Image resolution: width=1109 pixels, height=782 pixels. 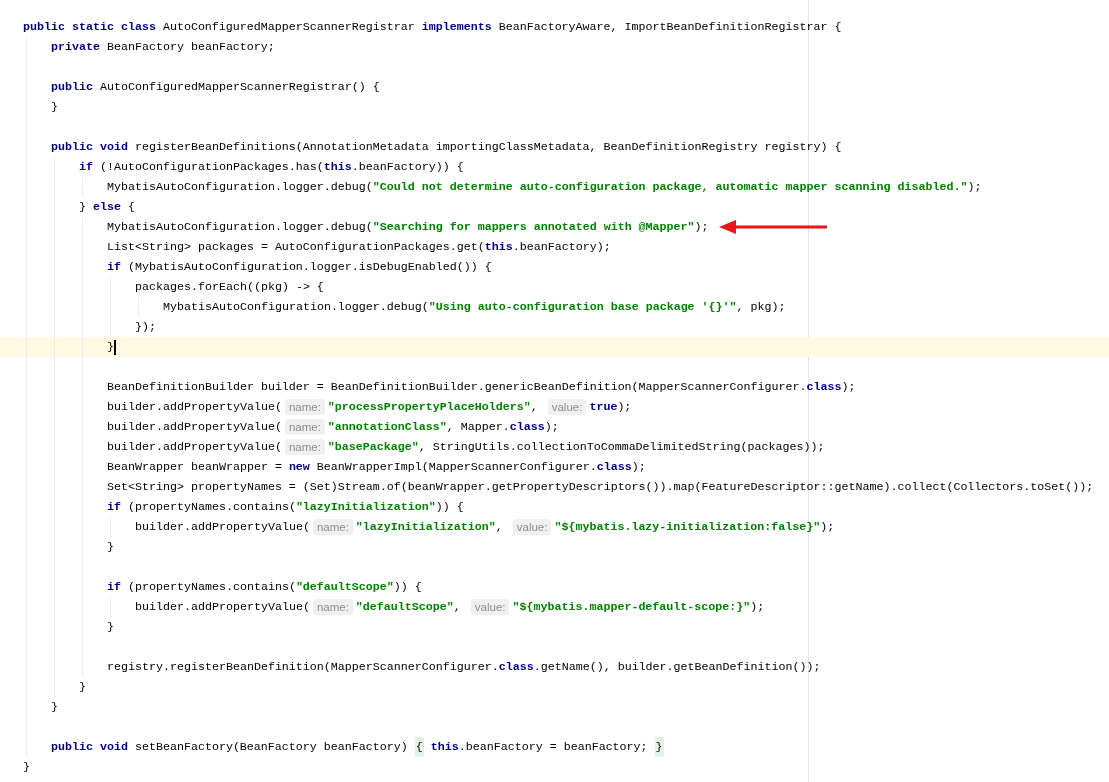 I want to click on code-text: BeanFactory beanFactory;, so click(x=190, y=47).